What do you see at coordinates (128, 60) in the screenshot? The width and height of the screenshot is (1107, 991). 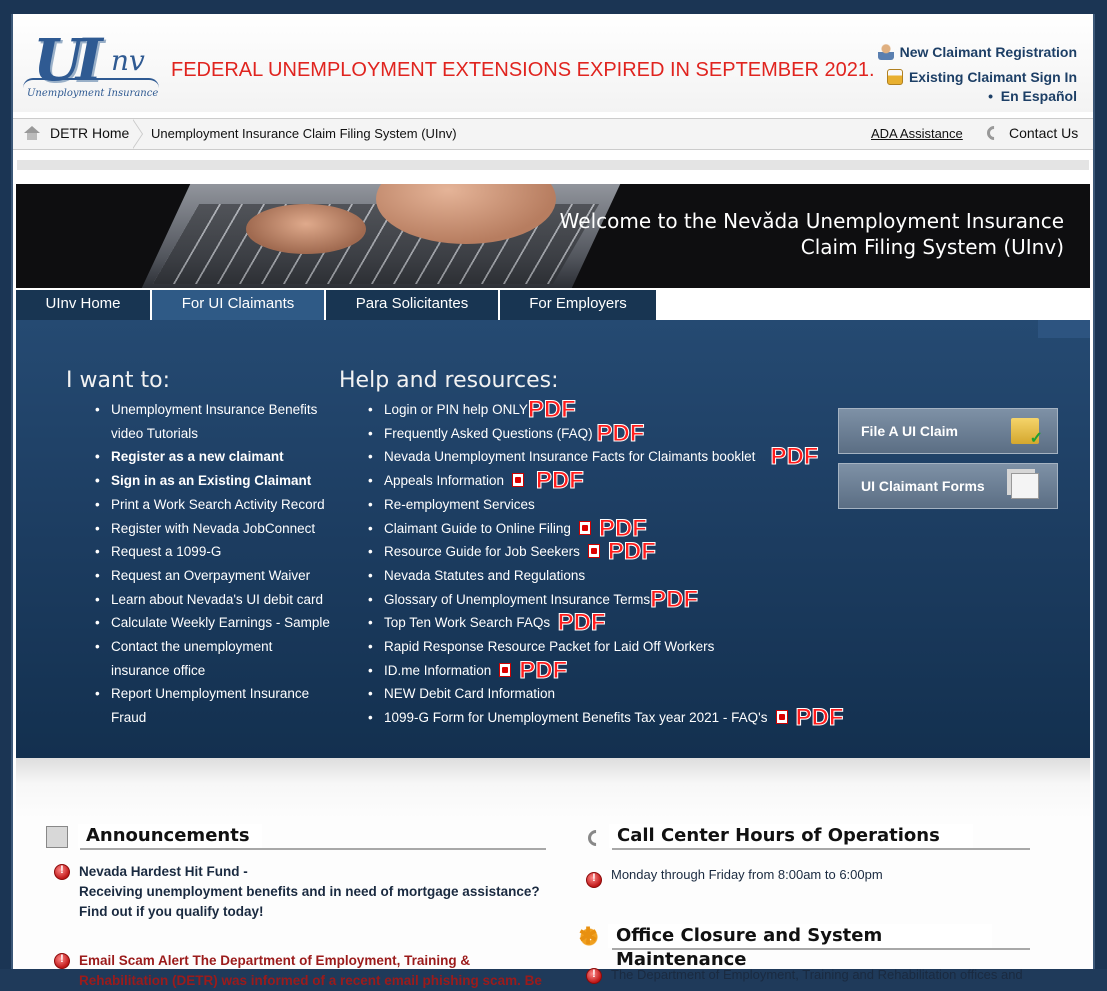 I see `logo-nv: nv` at bounding box center [128, 60].